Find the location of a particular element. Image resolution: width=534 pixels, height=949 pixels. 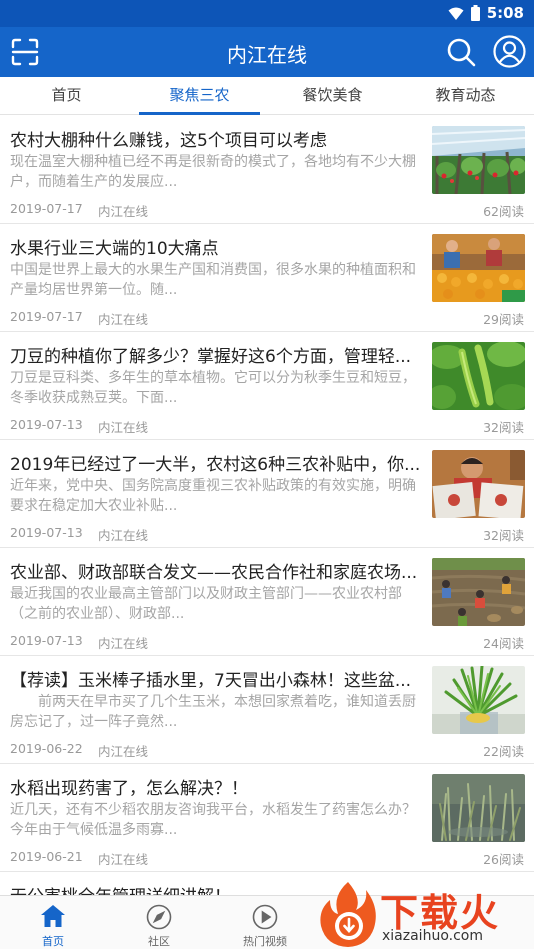

article-reads: 26阅读 is located at coordinates (503, 859).